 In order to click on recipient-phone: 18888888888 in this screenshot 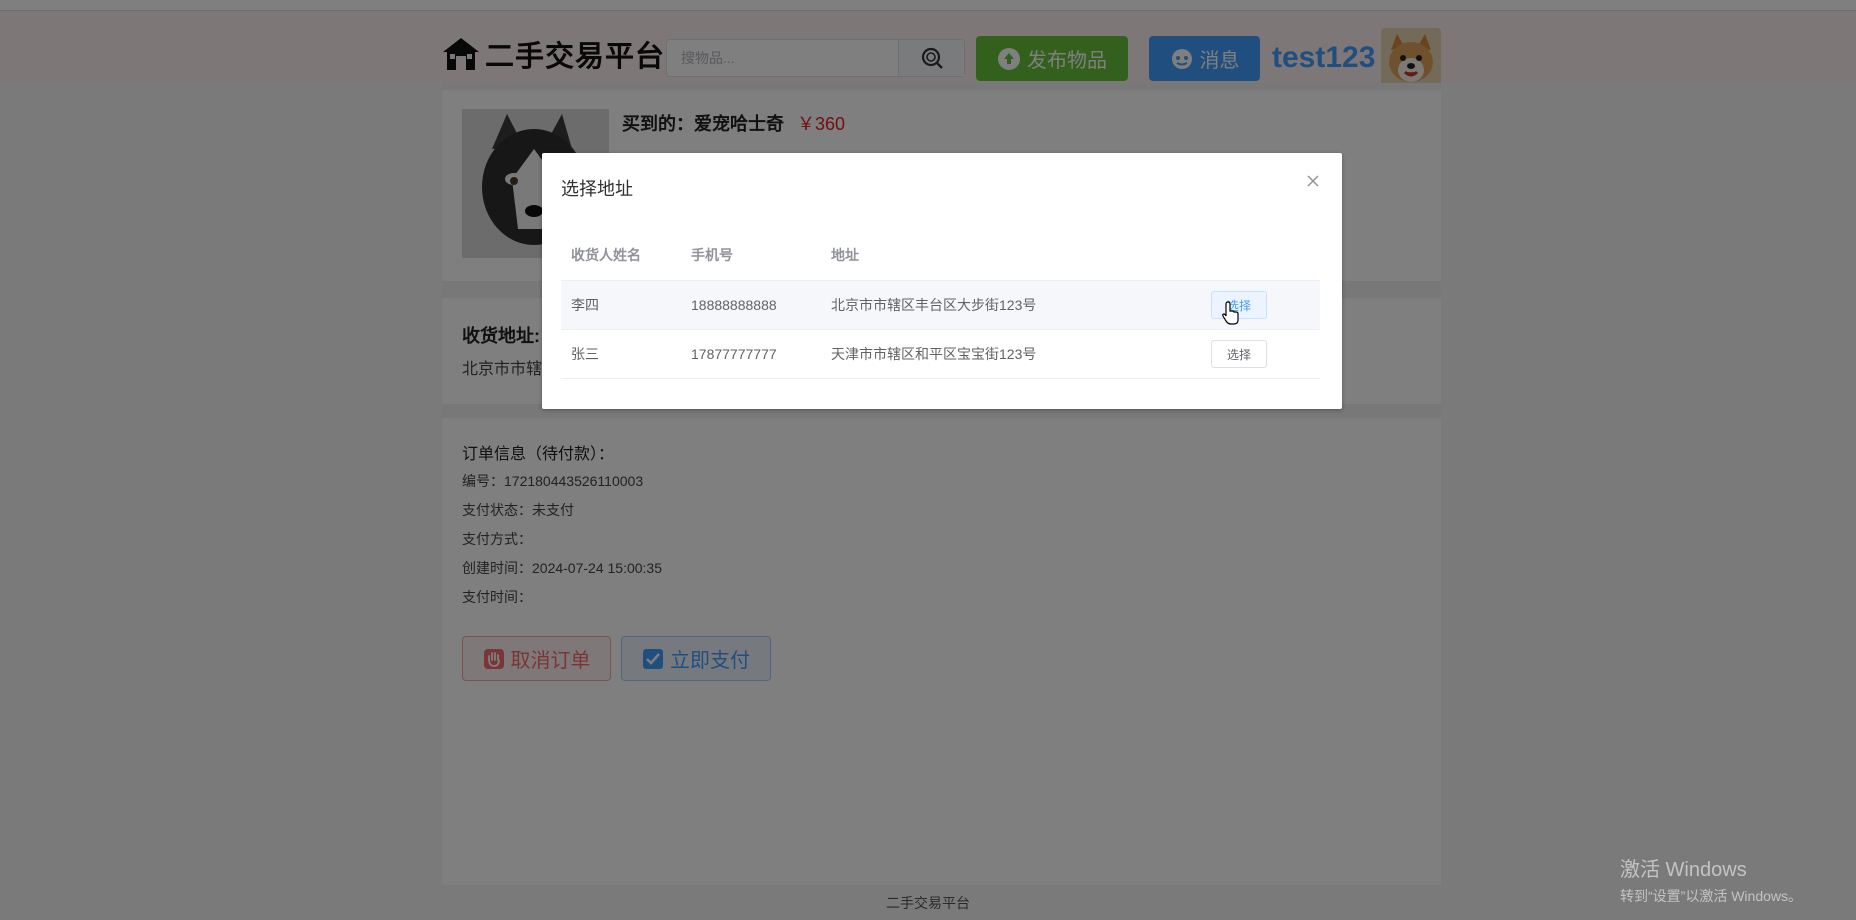, I will do `click(734, 305)`.